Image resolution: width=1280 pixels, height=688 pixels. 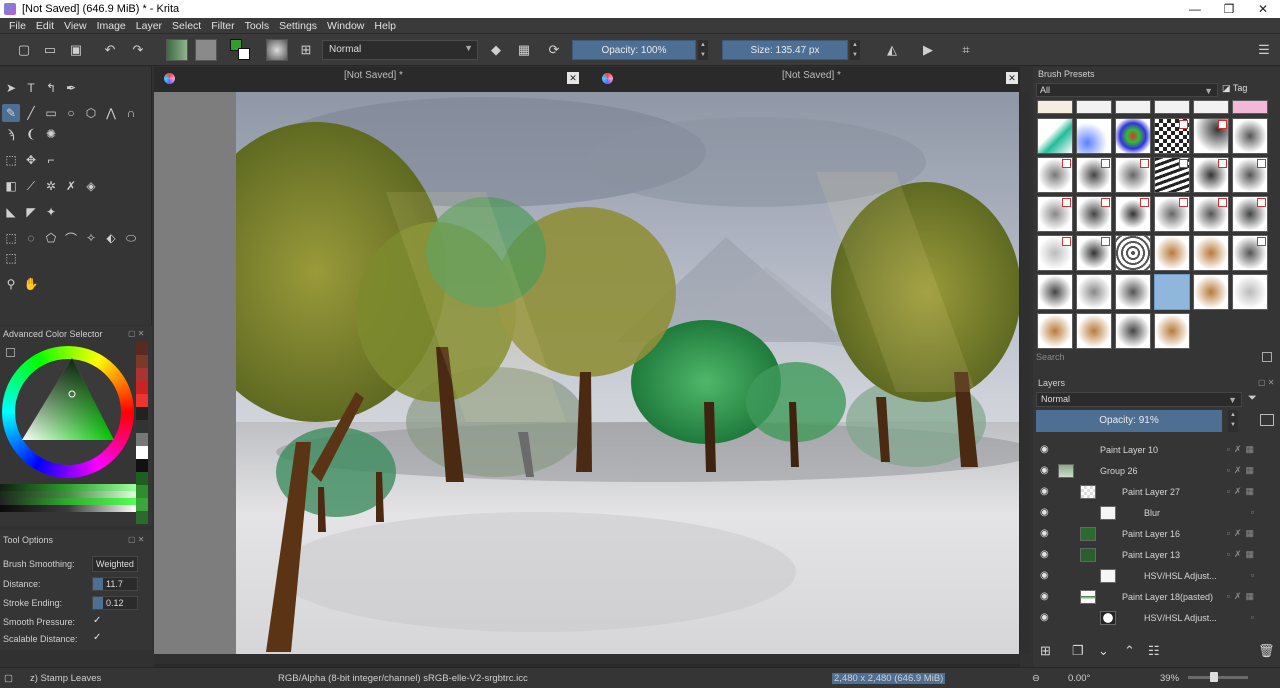 I want to click on freehand-path-tool-icon: ϡ, so click(x=11, y=134).